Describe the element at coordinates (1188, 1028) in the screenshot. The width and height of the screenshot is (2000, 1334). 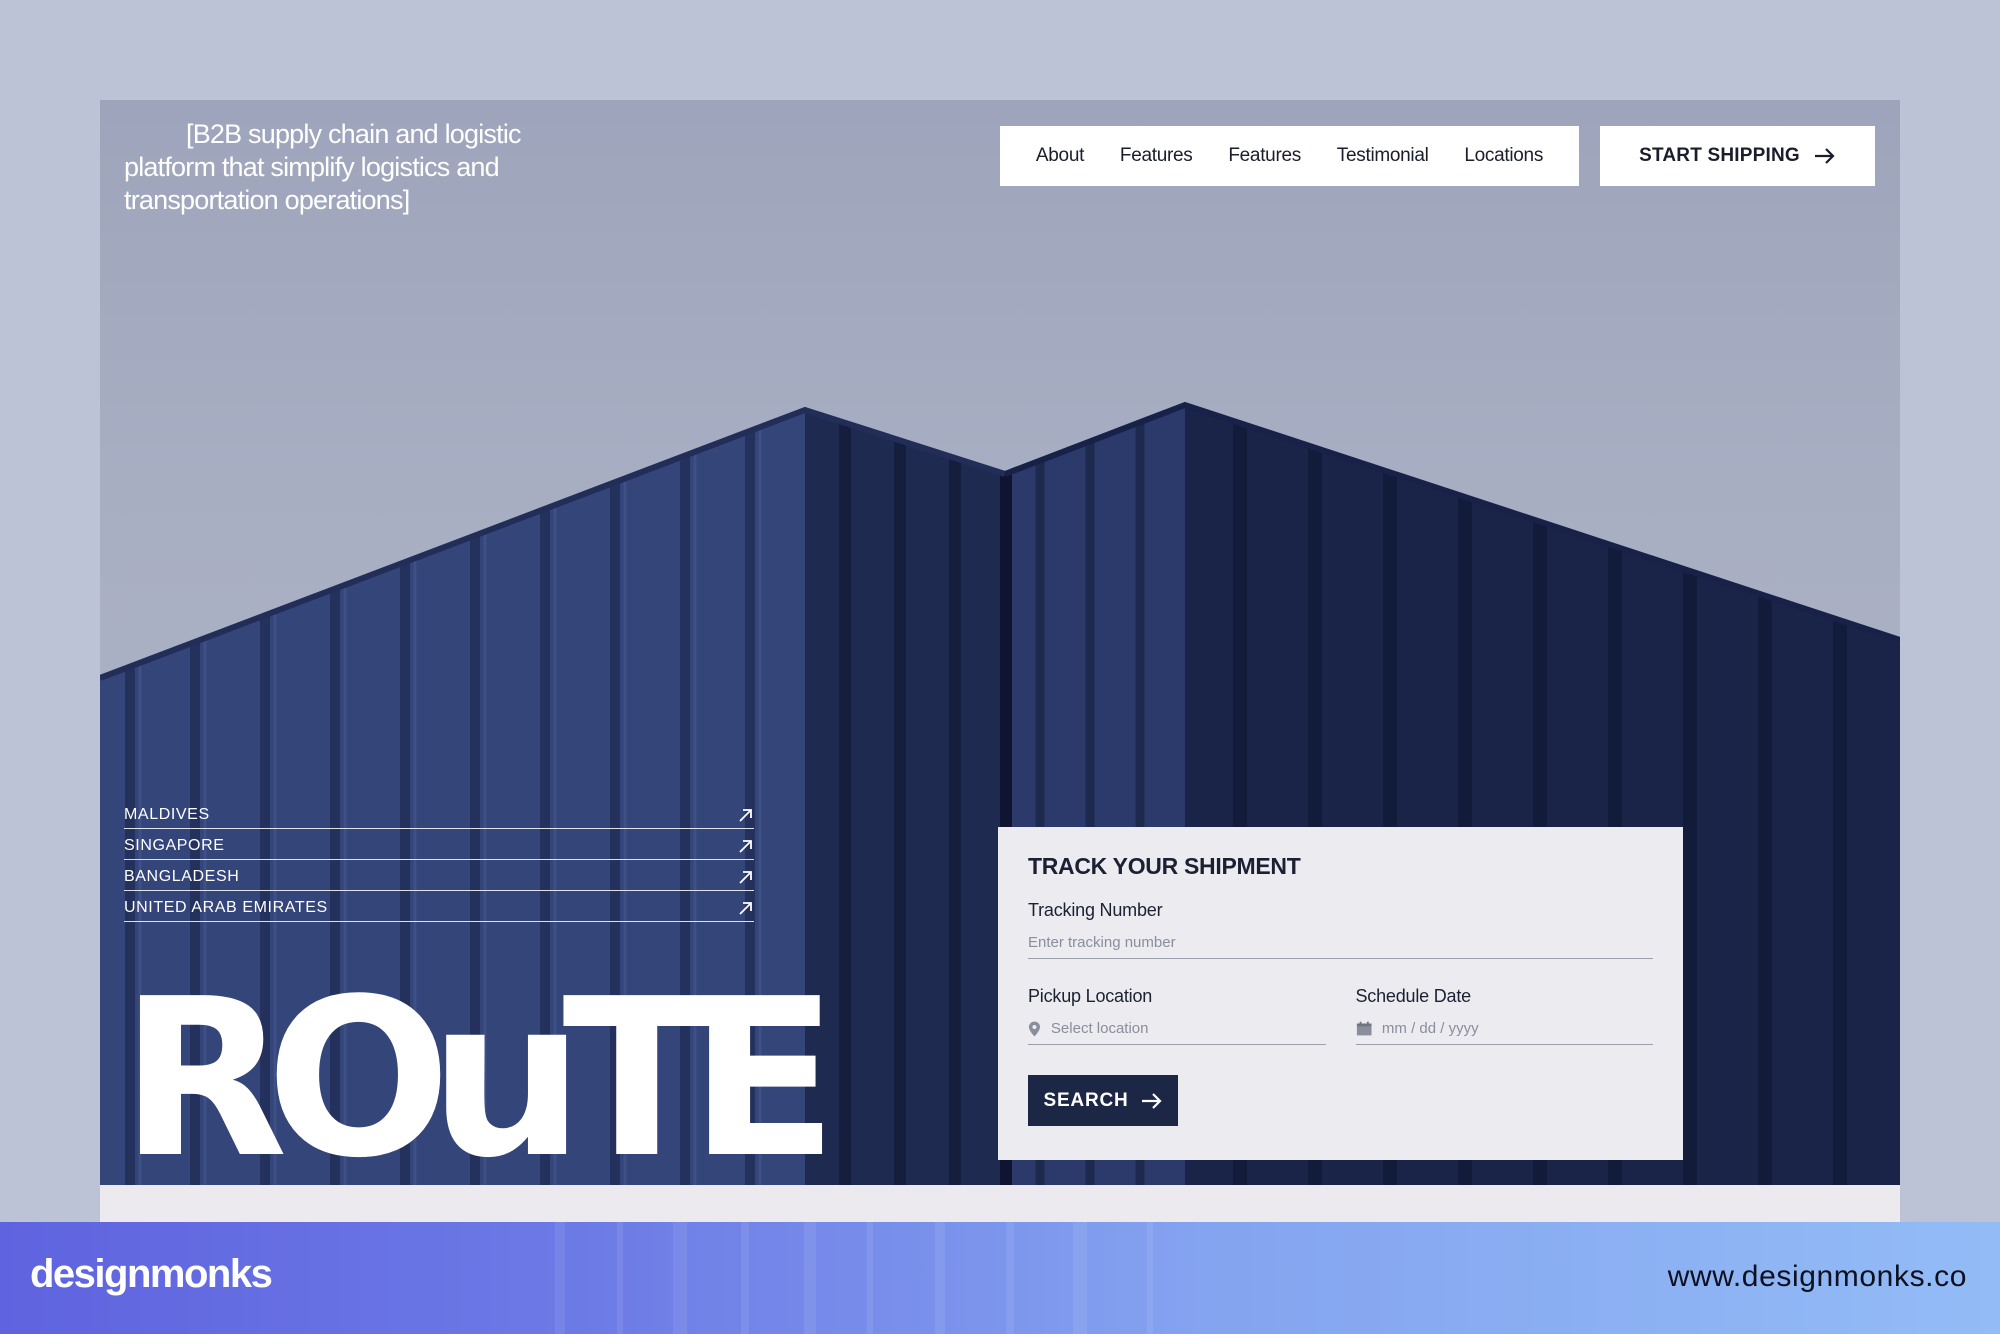
I see `pickup-location-input` at that location.